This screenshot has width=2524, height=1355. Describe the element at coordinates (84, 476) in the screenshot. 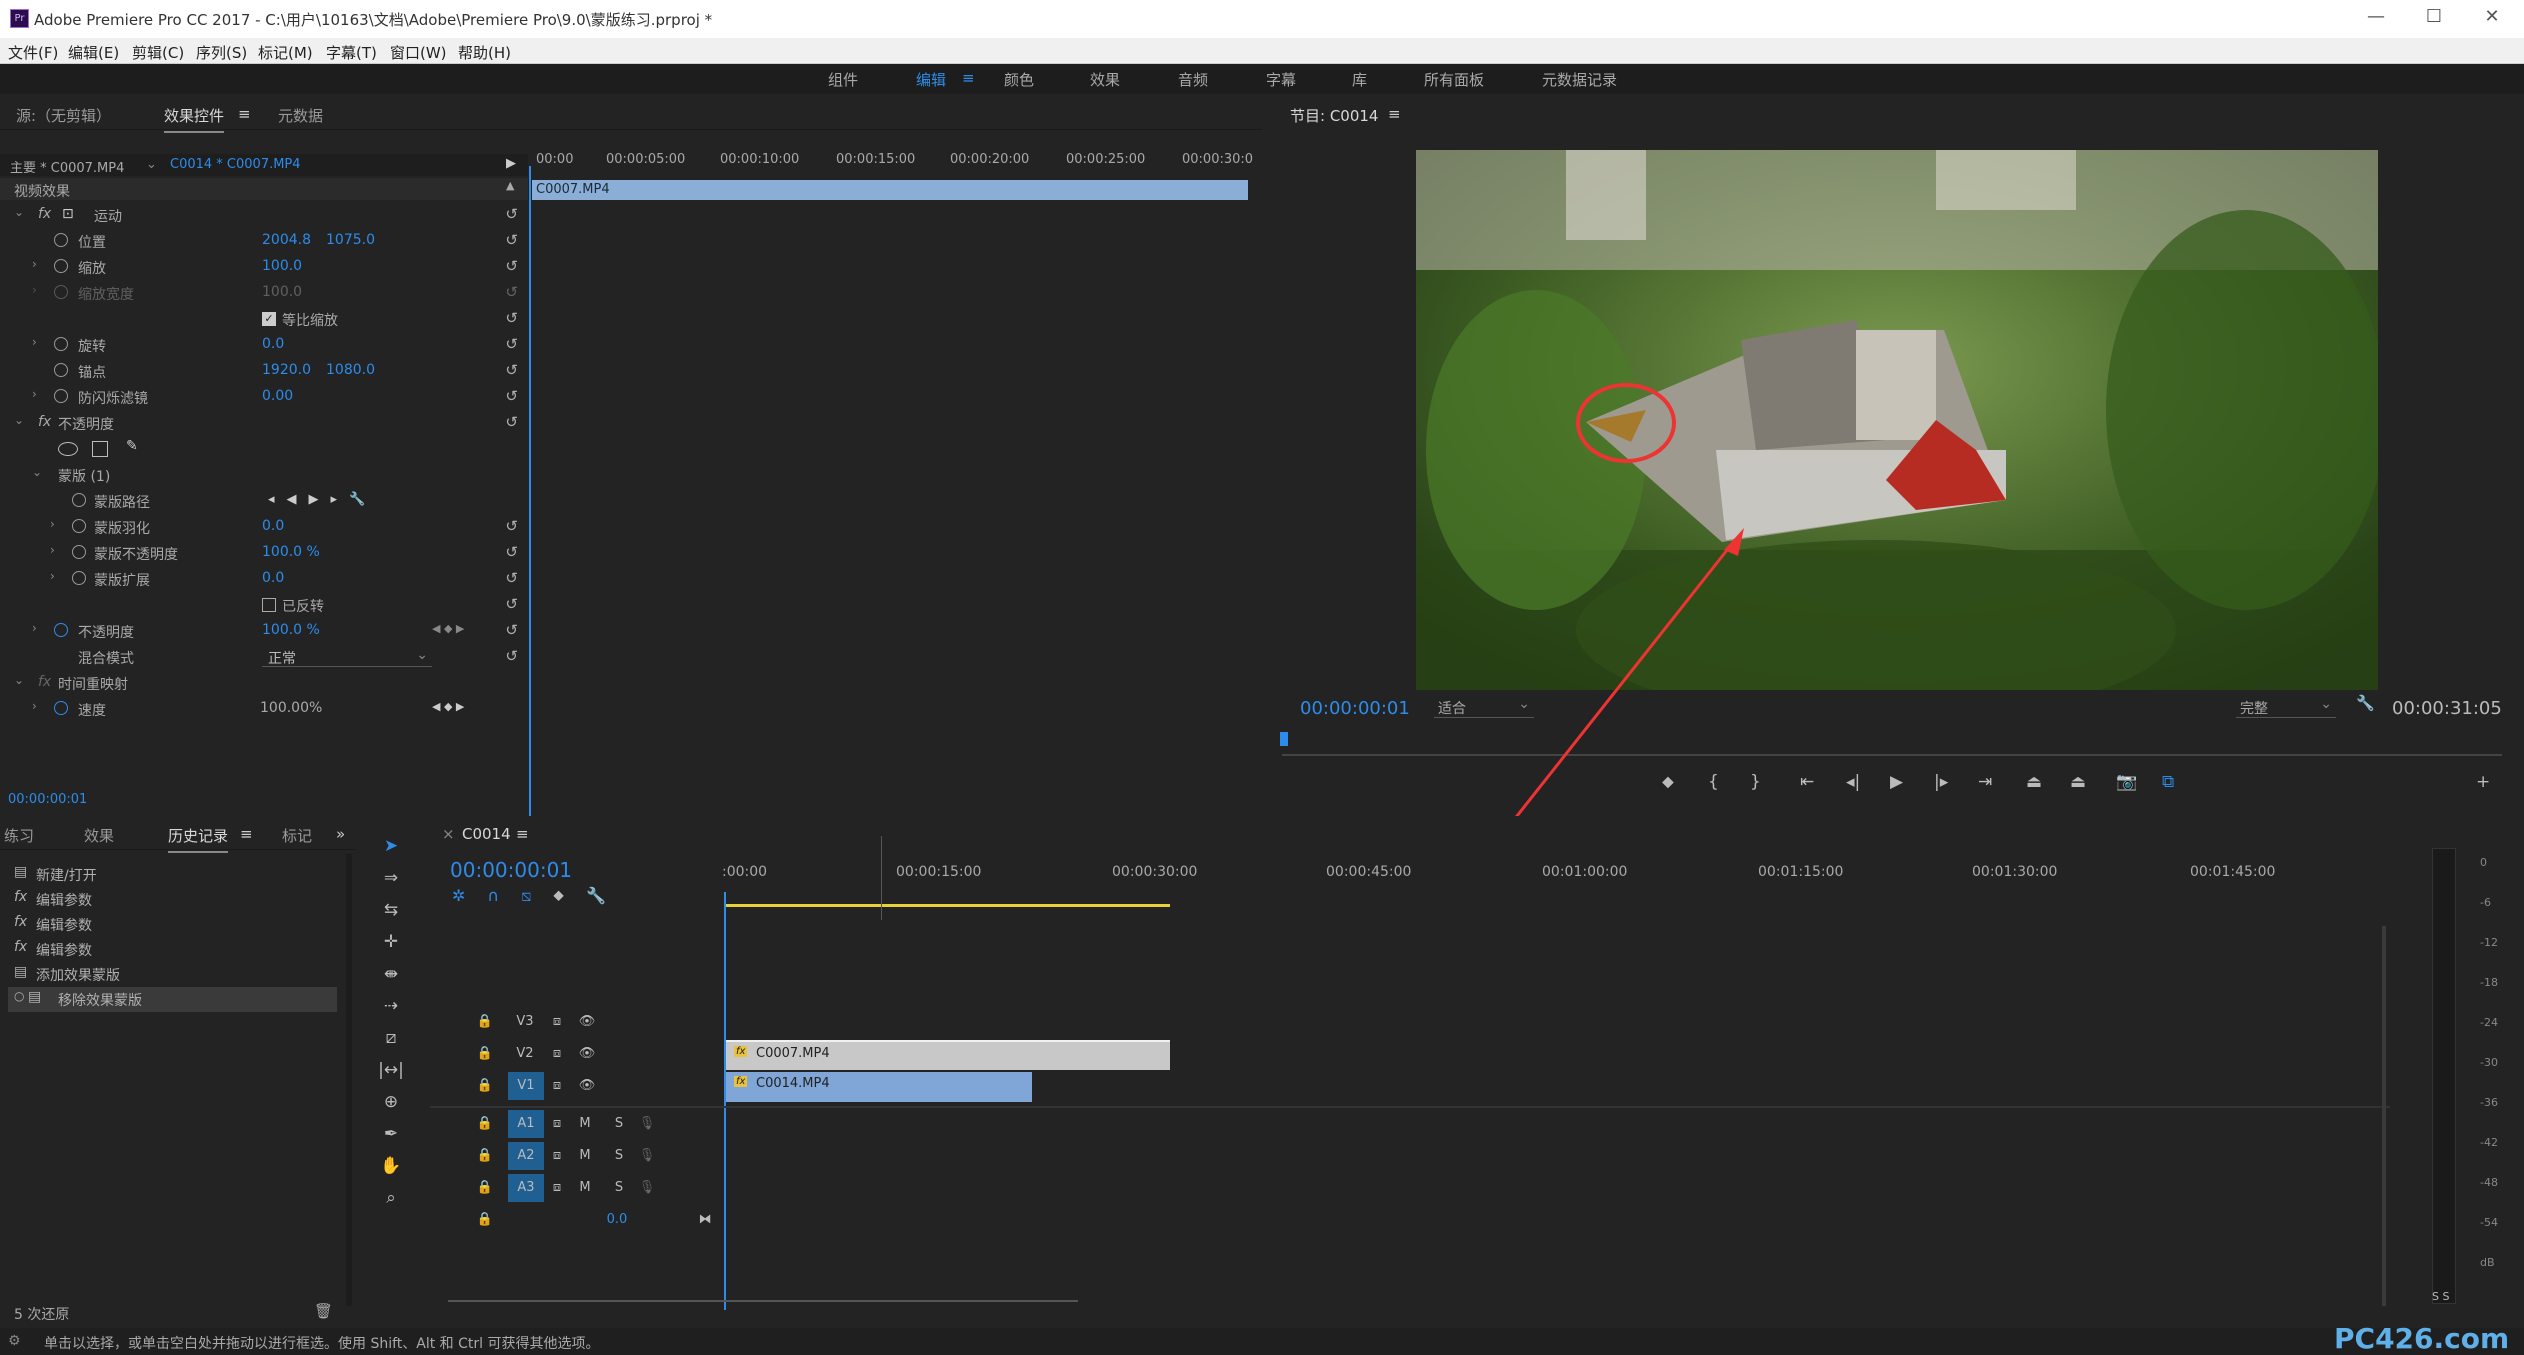

I see `mask-label: 蒙版 (1)` at that location.